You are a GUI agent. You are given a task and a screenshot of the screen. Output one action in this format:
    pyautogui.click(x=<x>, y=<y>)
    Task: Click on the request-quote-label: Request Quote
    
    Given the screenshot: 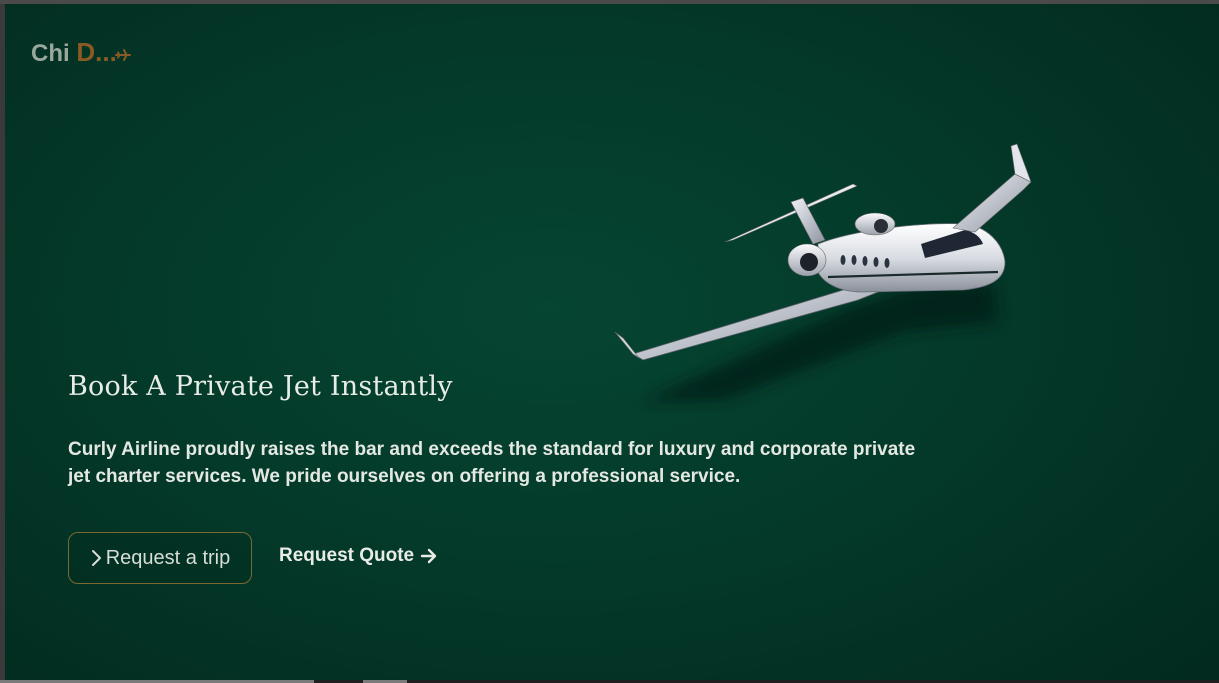 What is the action you would take?
    pyautogui.click(x=347, y=555)
    